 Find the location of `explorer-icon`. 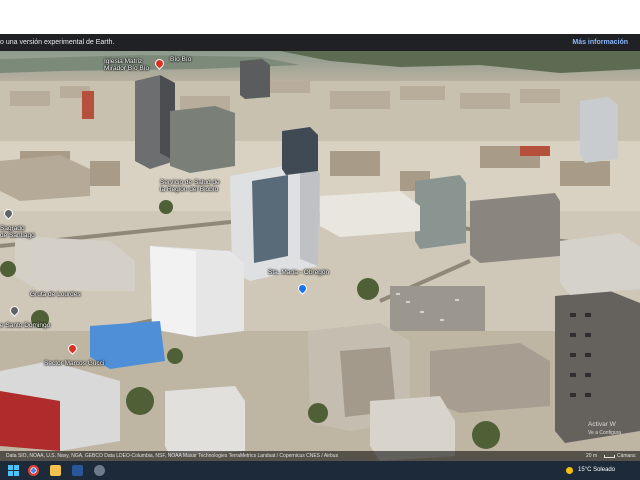

explorer-icon is located at coordinates (55, 470).